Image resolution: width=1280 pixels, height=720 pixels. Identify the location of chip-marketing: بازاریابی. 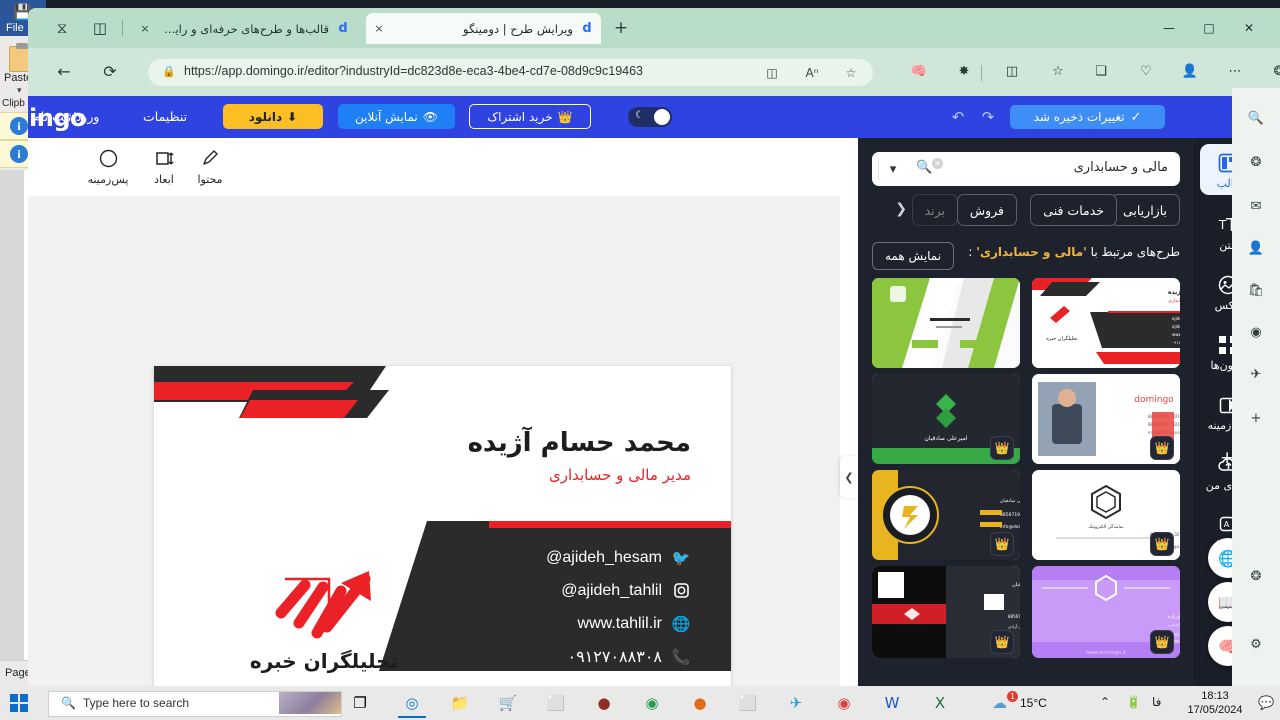
(1144, 210).